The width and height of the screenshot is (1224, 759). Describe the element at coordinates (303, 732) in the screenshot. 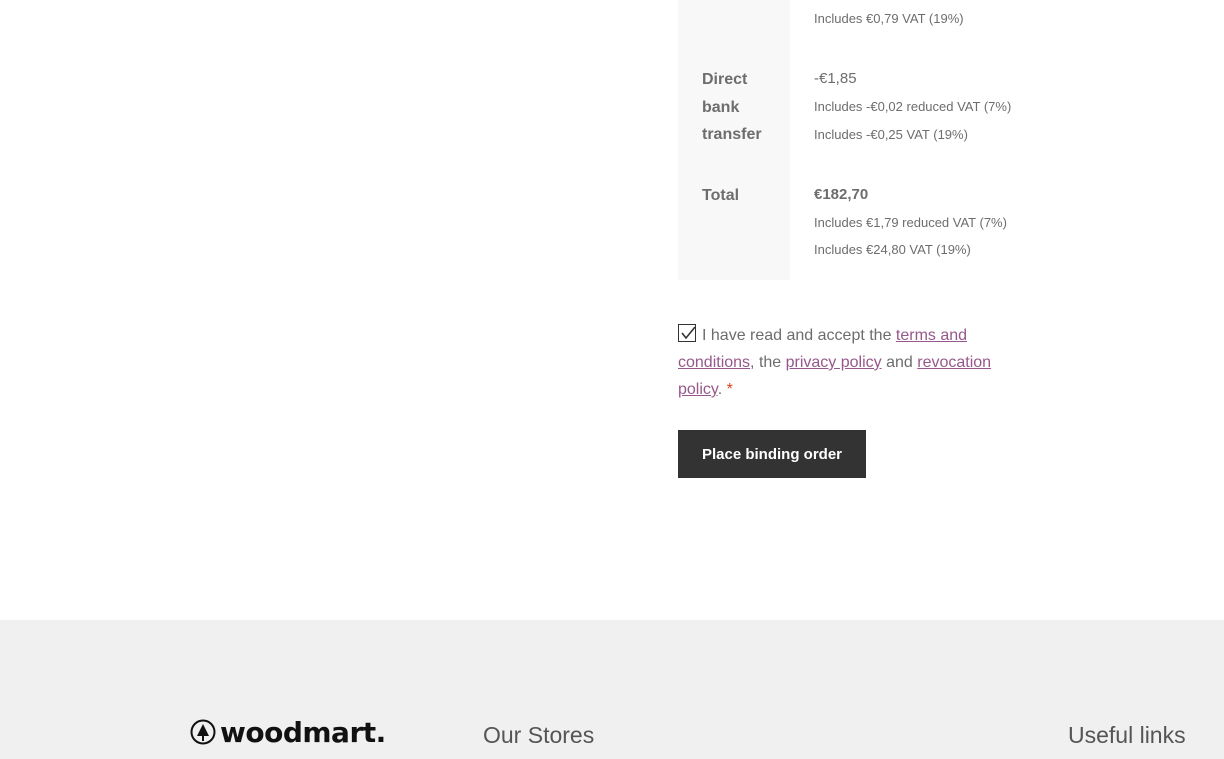

I see `logo-wordmark: woodmart.` at that location.